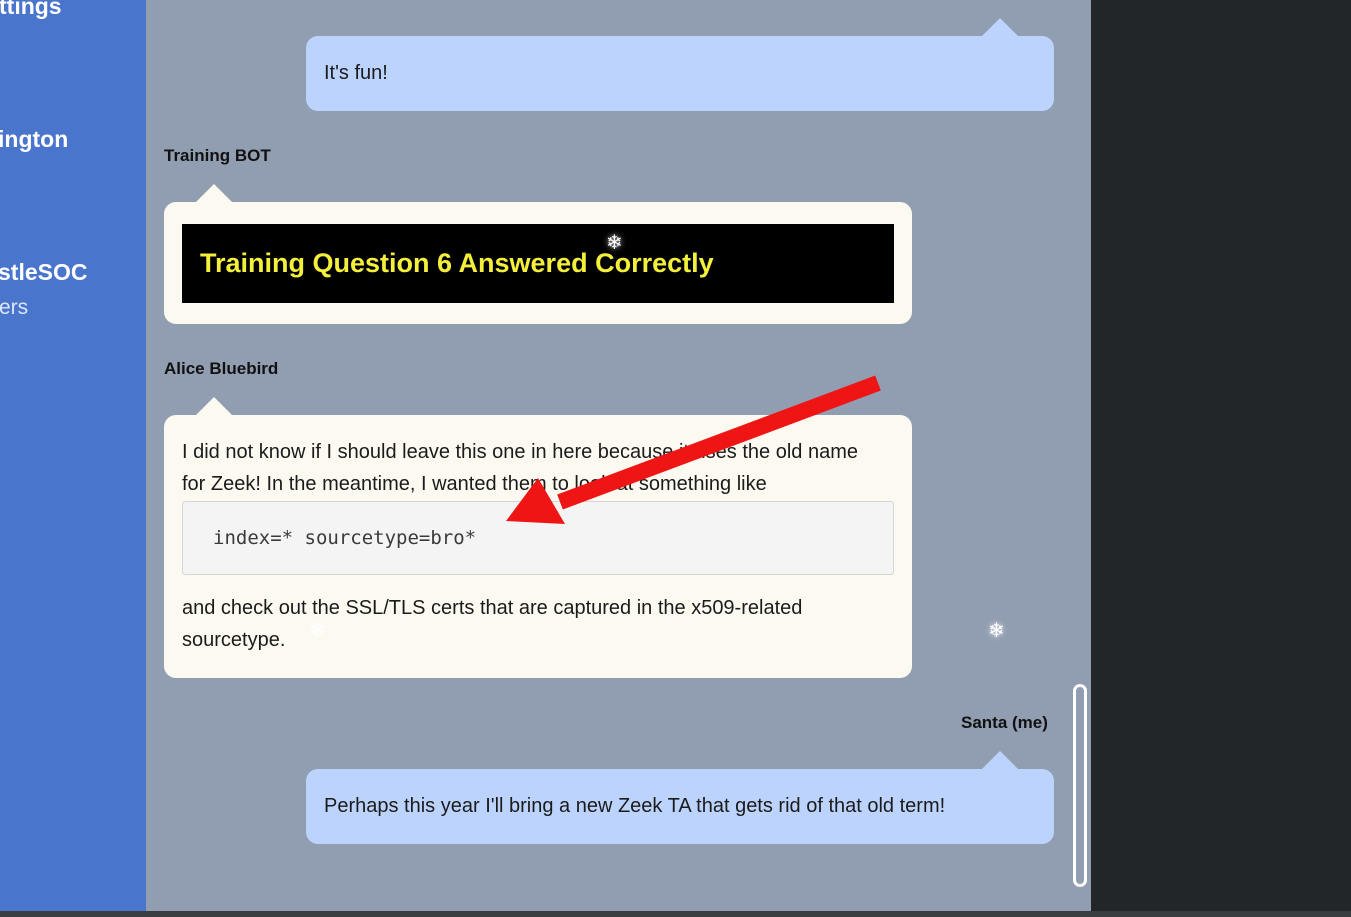 The width and height of the screenshot is (1351, 917). Describe the element at coordinates (719, 442) in the screenshot. I see `arrow-shaft` at that location.